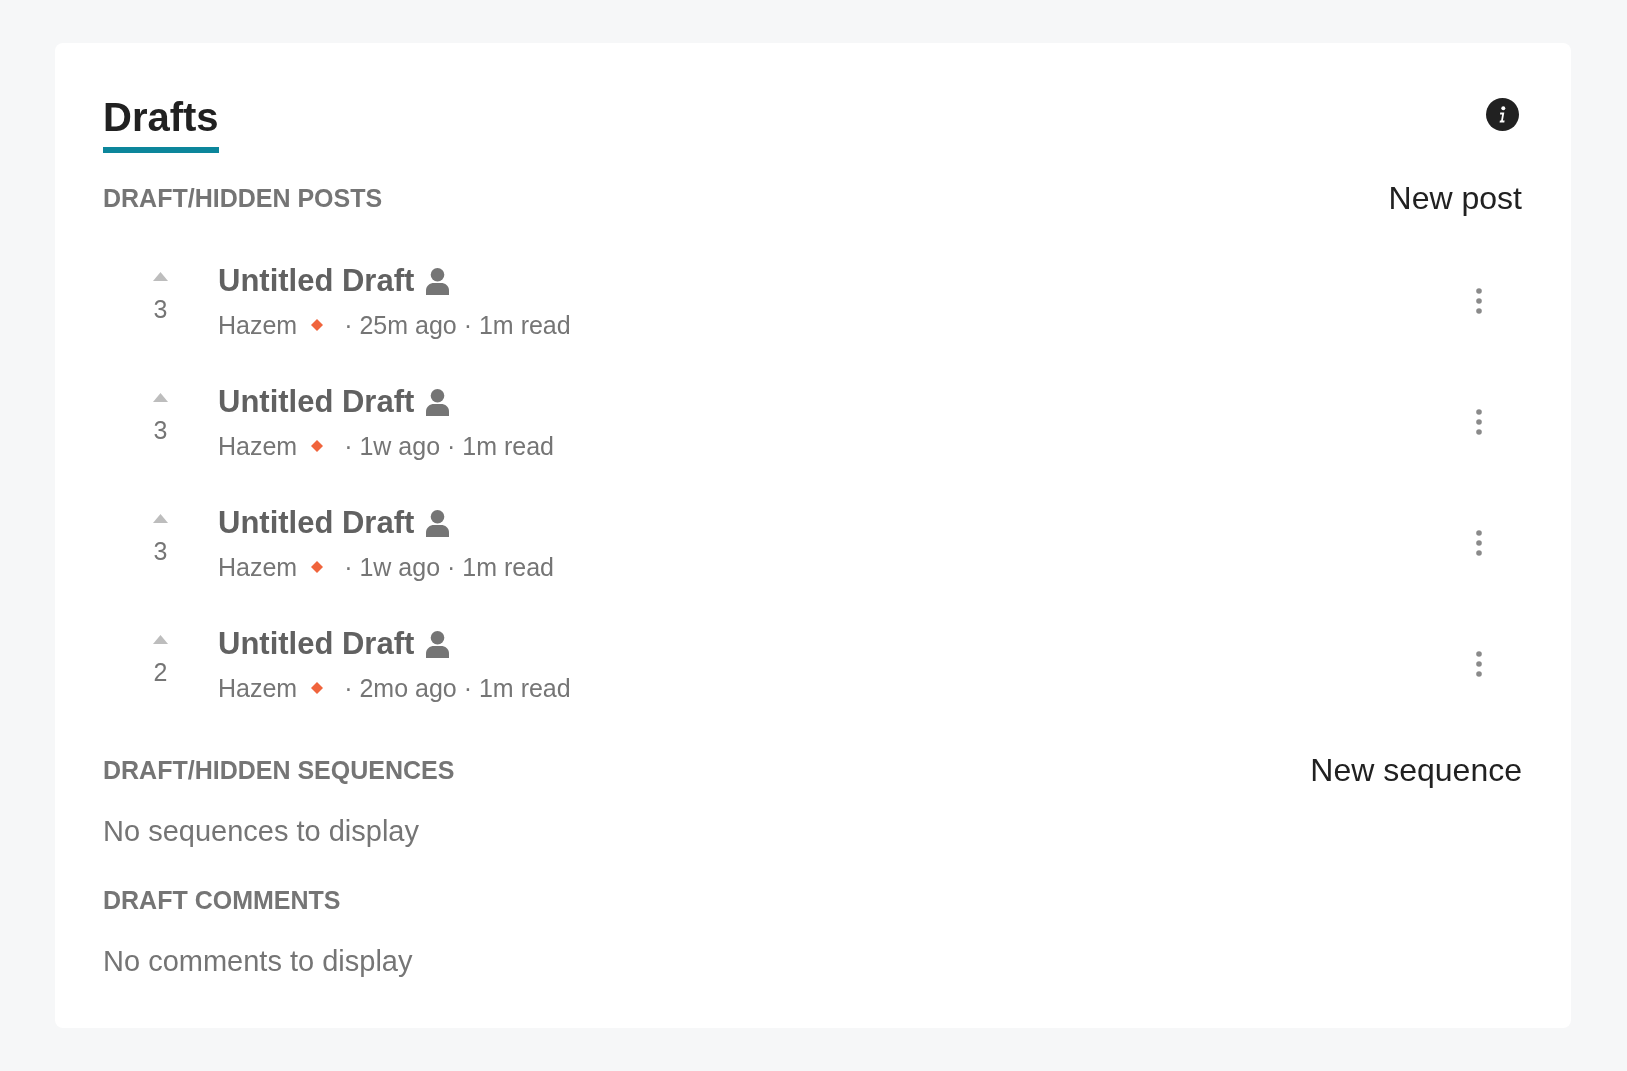 The height and width of the screenshot is (1071, 1627). I want to click on post-meta: · 25m ago · 1m read, so click(457, 325).